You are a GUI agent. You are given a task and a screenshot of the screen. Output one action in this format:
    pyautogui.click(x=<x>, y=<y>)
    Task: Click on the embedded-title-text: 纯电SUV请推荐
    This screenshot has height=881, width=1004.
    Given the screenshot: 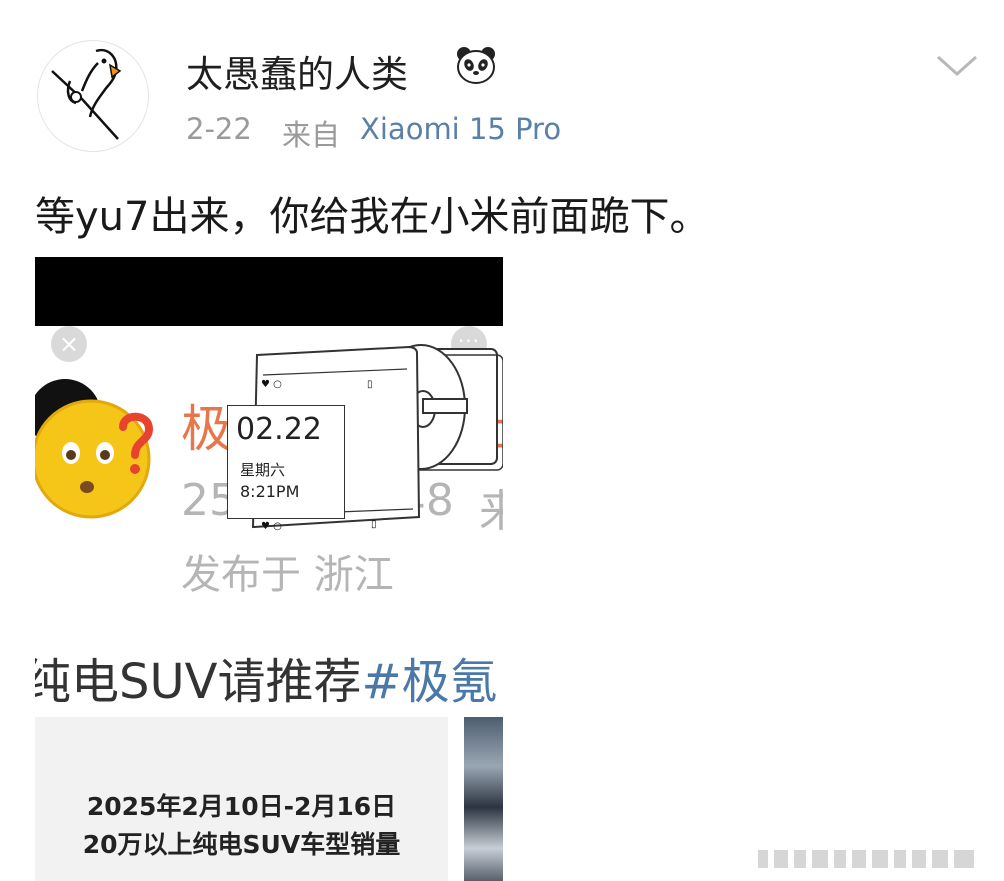 What is the action you would take?
    pyautogui.click(x=198, y=682)
    